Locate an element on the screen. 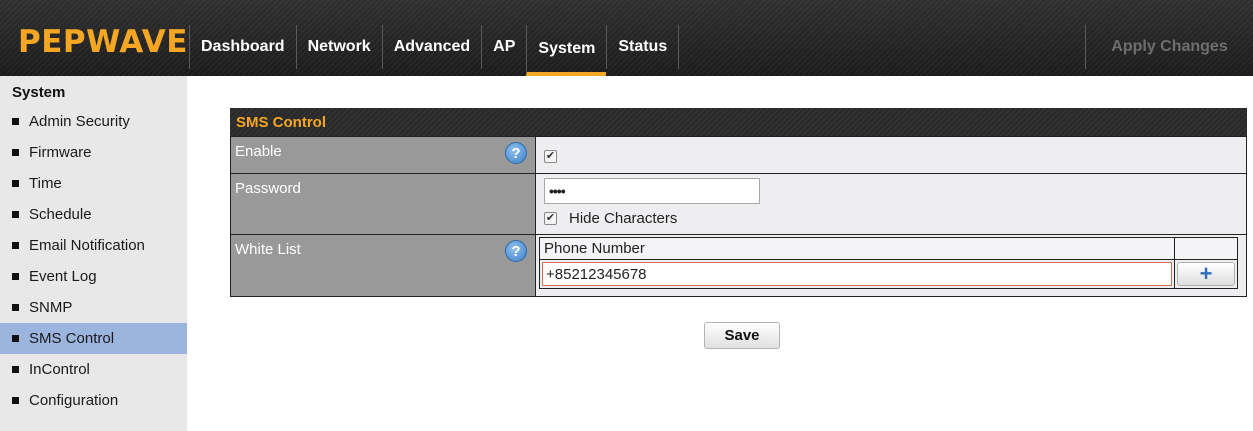  sidebar-item-event-log: Event Log is located at coordinates (93, 276).